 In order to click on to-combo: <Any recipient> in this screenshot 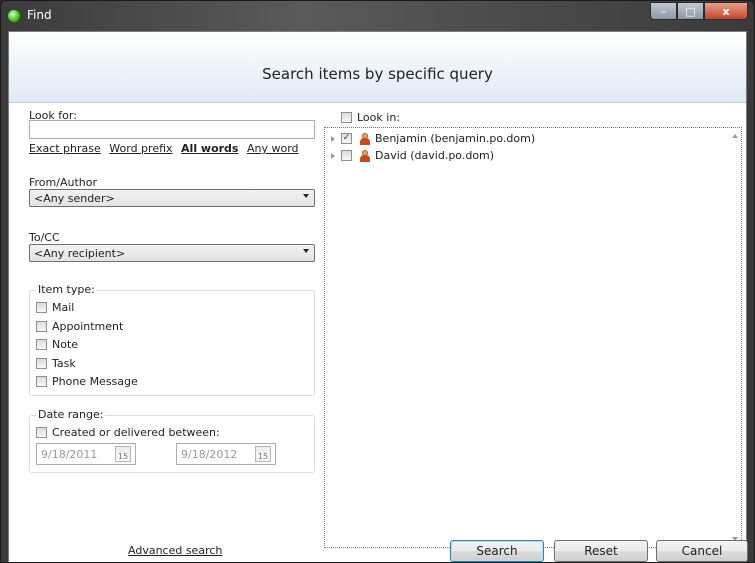, I will do `click(172, 253)`.